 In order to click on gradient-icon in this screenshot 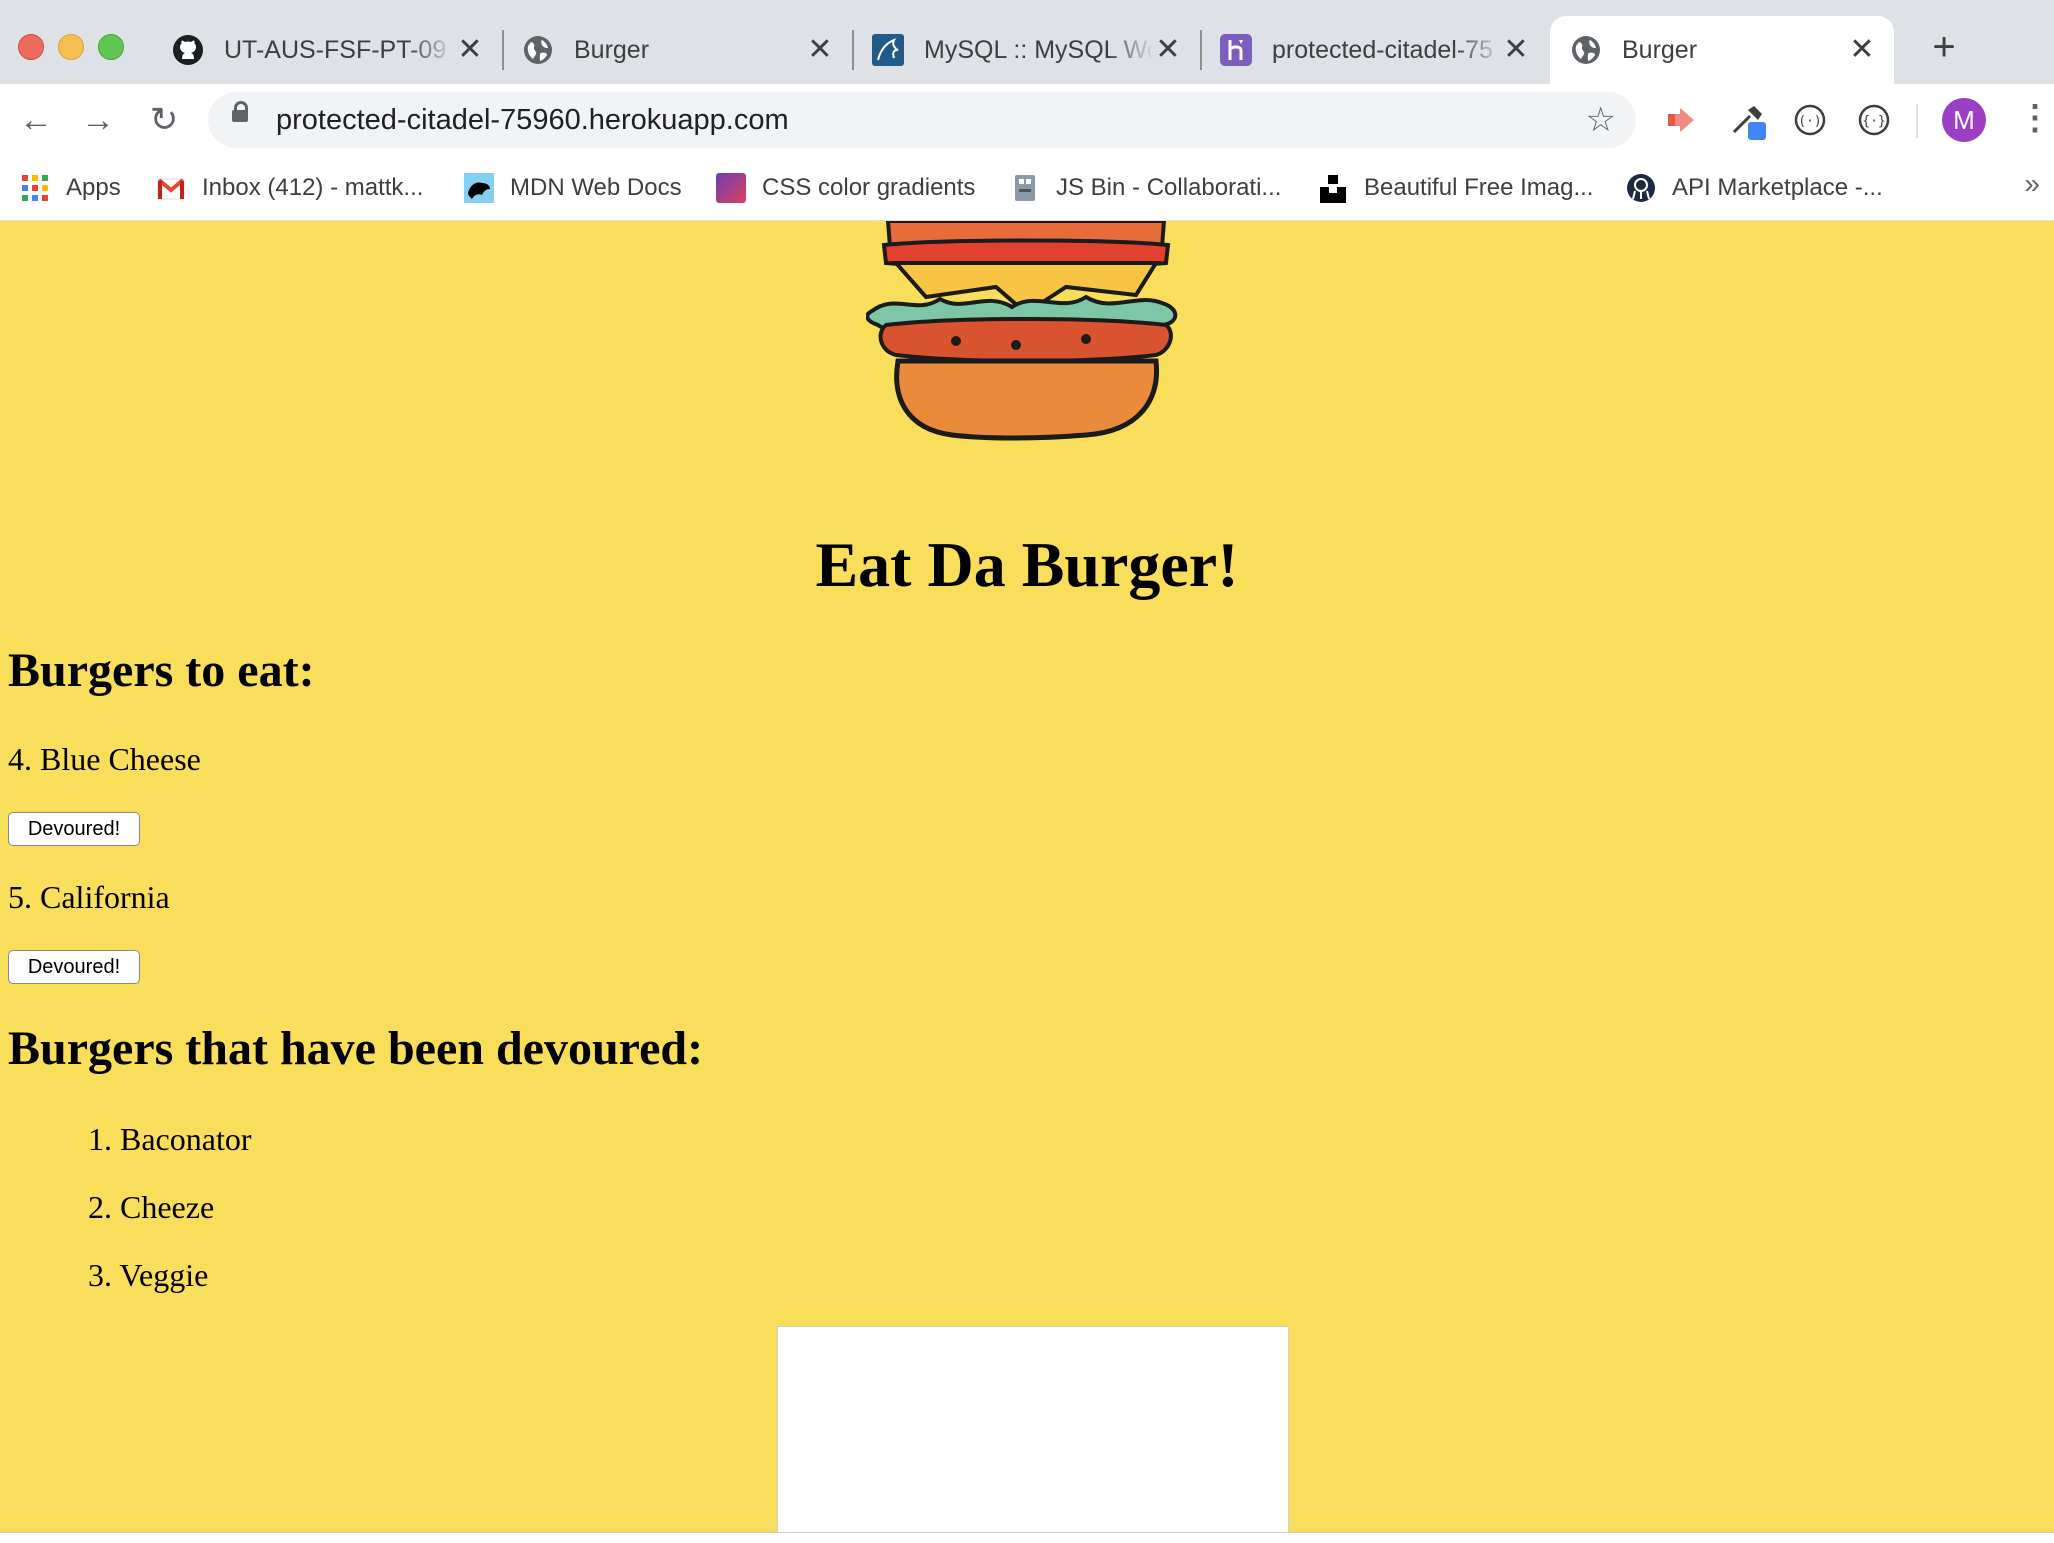, I will do `click(731, 188)`.